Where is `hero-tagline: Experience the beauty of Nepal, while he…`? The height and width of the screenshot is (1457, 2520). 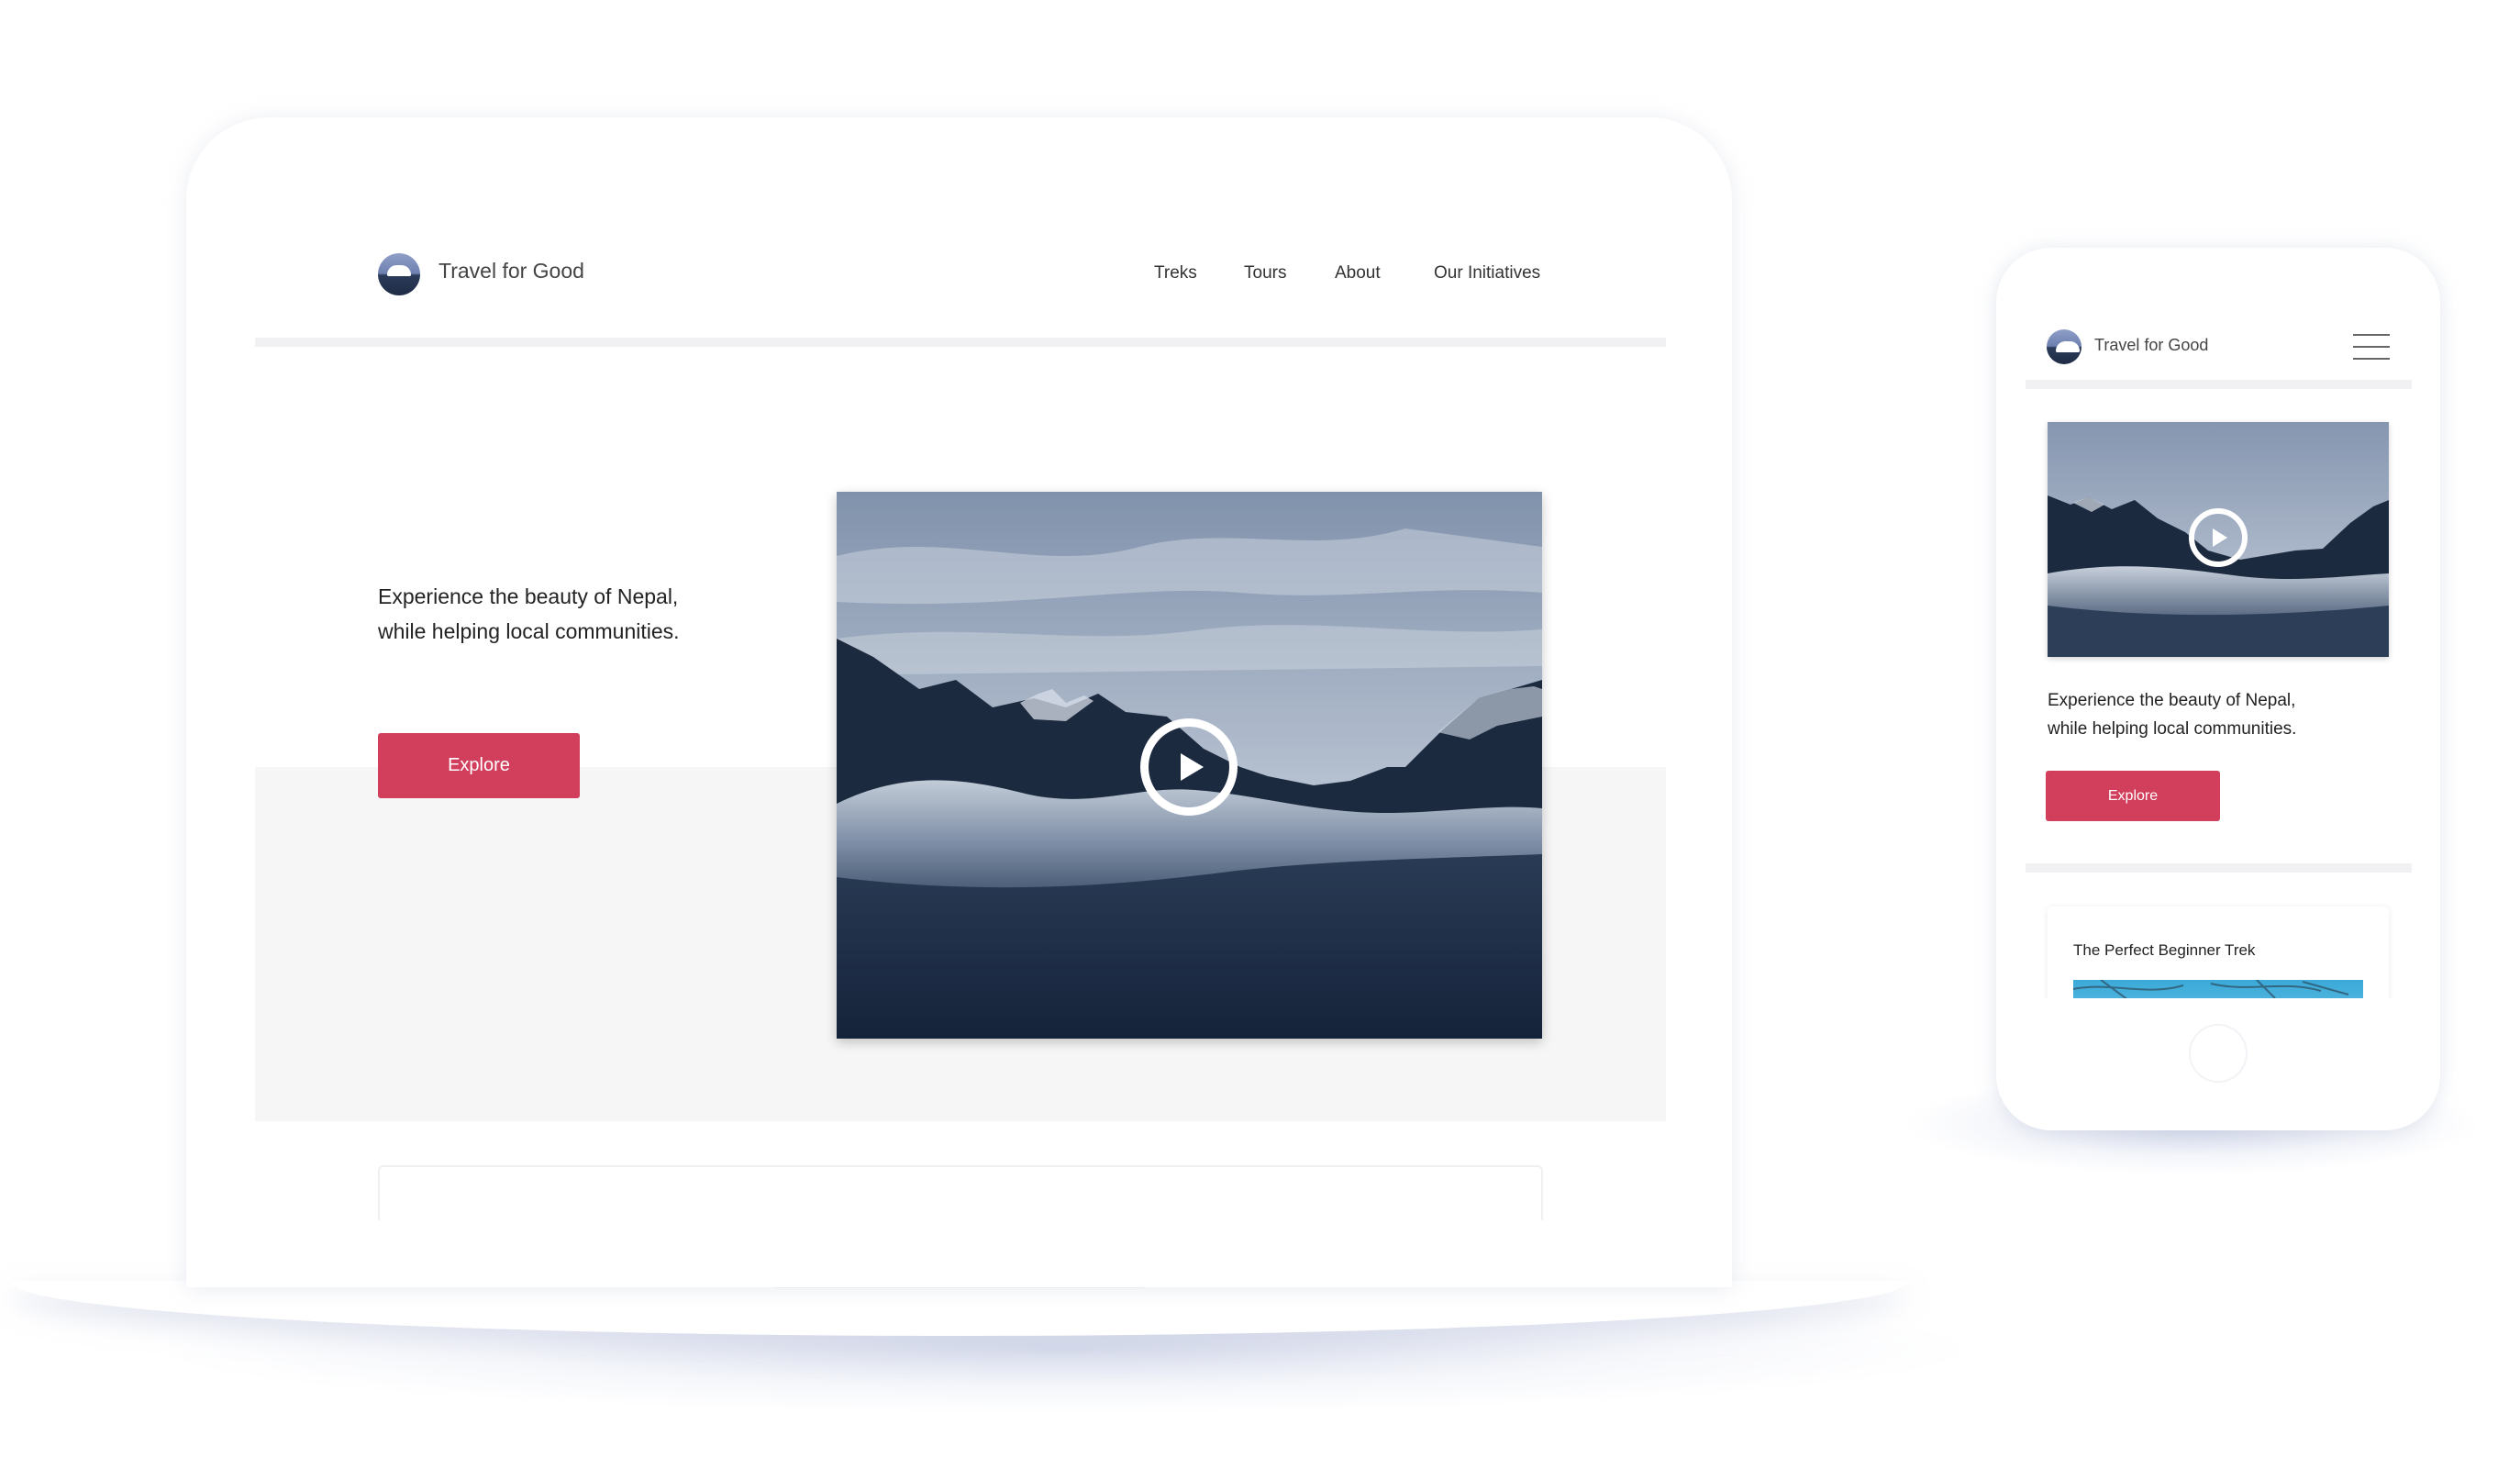 hero-tagline: Experience the beauty of Nepal, while he… is located at coordinates (529, 615).